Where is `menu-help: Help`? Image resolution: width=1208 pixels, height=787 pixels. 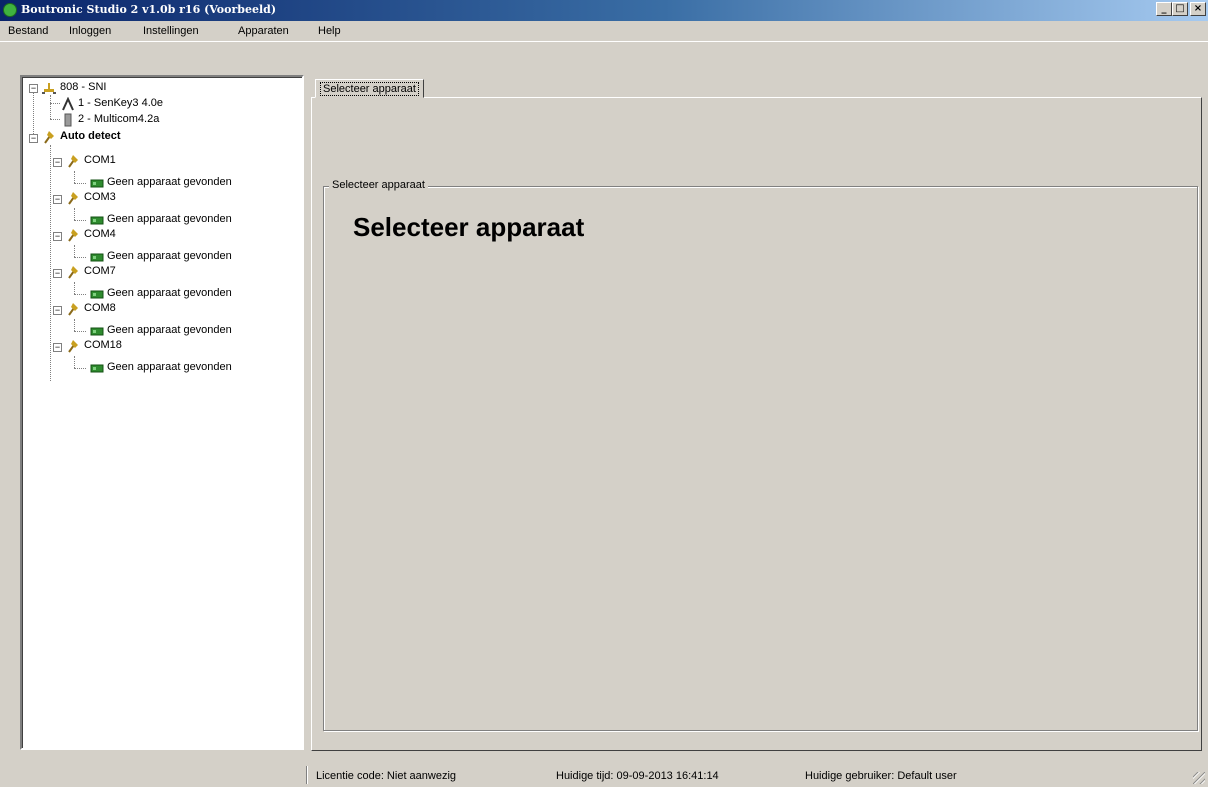 menu-help: Help is located at coordinates (329, 31).